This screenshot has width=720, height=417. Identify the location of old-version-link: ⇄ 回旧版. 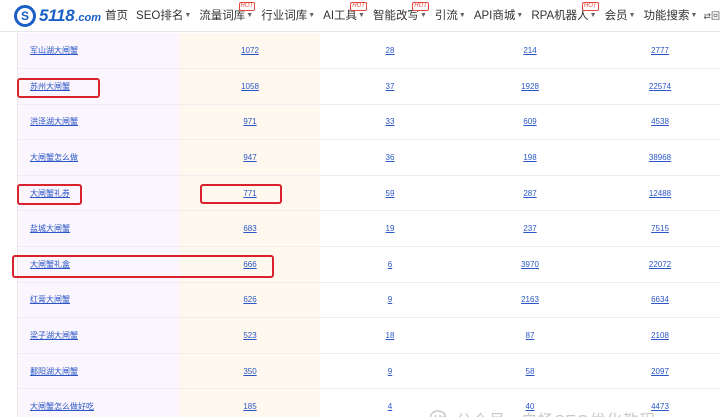
(711, 16).